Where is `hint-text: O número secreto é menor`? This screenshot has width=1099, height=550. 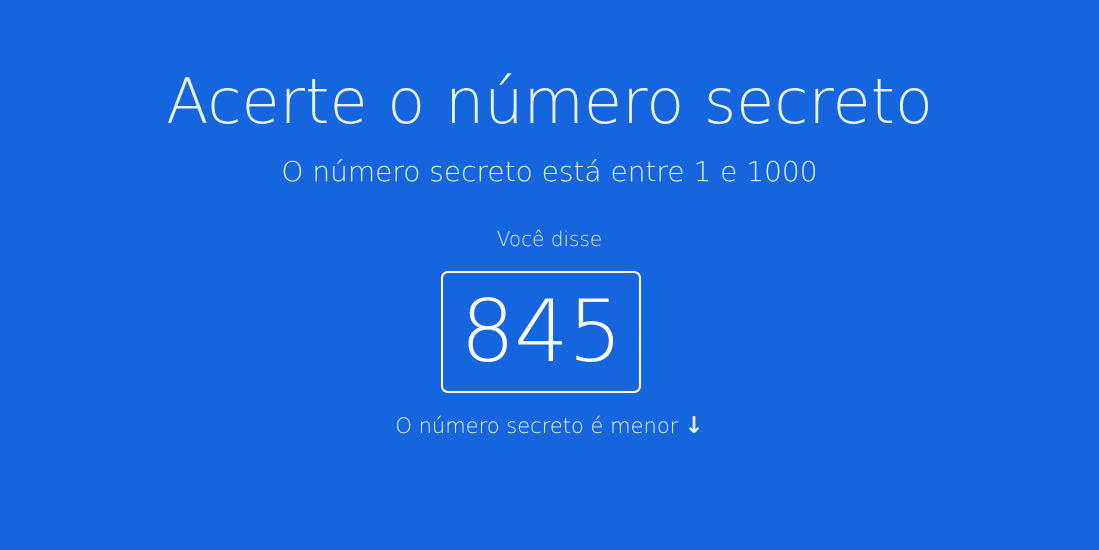
hint-text: O número secreto é menor is located at coordinates (537, 426).